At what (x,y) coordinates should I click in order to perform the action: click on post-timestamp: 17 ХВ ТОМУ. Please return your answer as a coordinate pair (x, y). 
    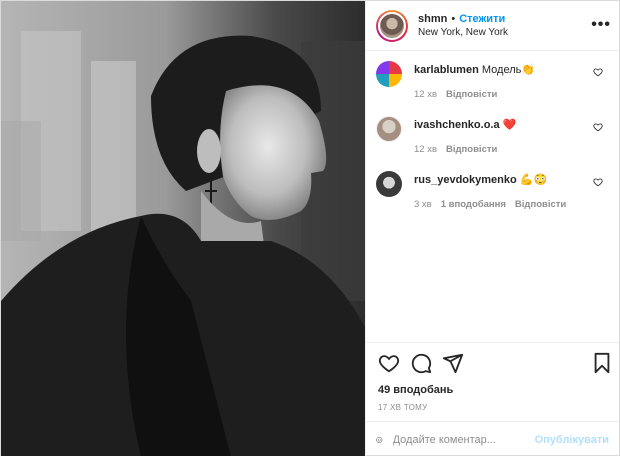
    Looking at the image, I should click on (492, 412).